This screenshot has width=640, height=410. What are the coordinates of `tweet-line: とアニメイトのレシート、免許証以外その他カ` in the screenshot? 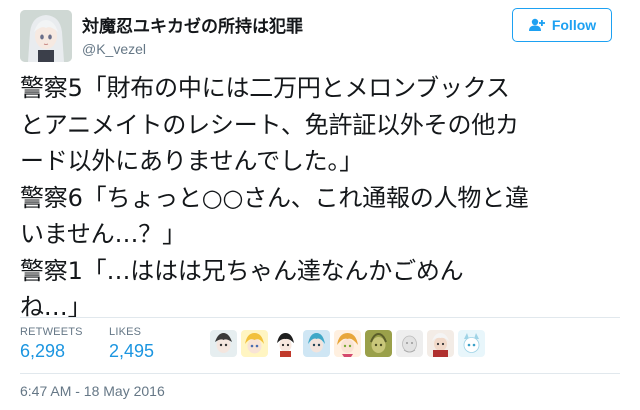 It's located at (269, 124).